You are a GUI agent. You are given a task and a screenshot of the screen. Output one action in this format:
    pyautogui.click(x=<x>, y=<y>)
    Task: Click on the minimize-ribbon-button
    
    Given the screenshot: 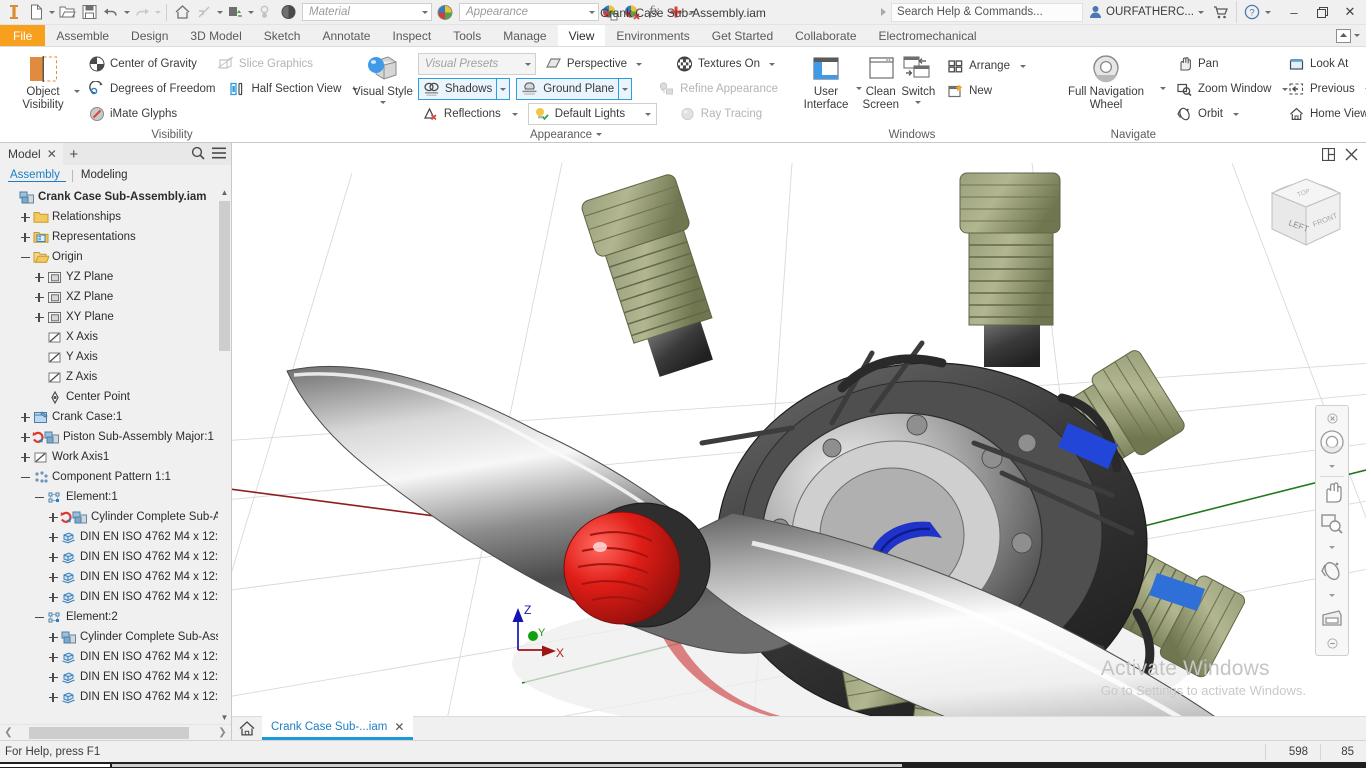 What is the action you would take?
    pyautogui.click(x=1343, y=35)
    